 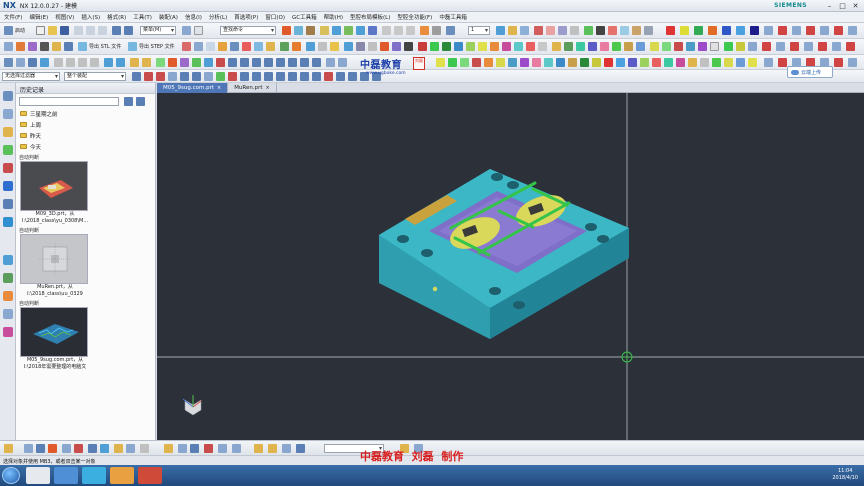 I want to click on new-file-icon, so click(x=40, y=30).